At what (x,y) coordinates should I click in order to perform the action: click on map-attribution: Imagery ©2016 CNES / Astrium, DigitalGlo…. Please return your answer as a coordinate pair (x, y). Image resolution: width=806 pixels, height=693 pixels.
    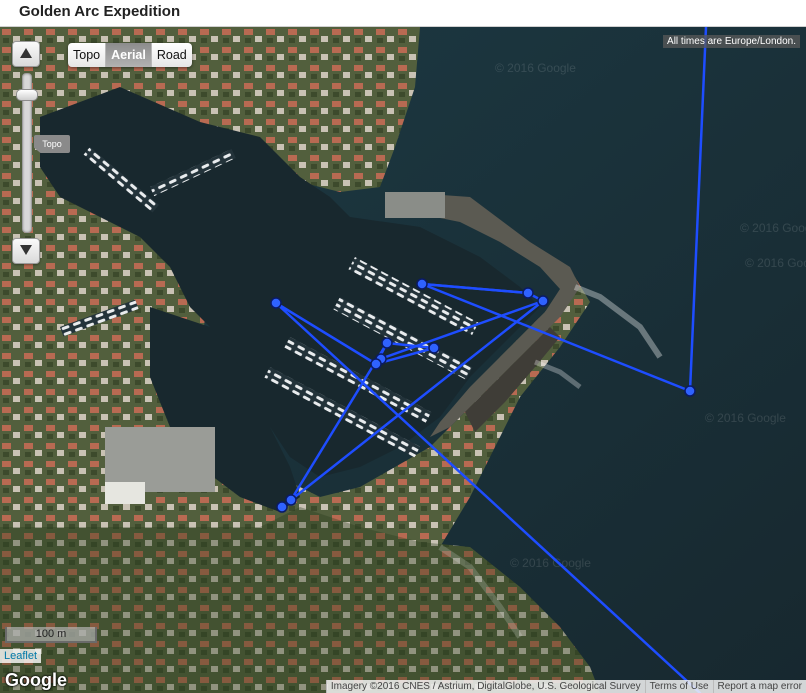
    Looking at the image, I should click on (565, 686).